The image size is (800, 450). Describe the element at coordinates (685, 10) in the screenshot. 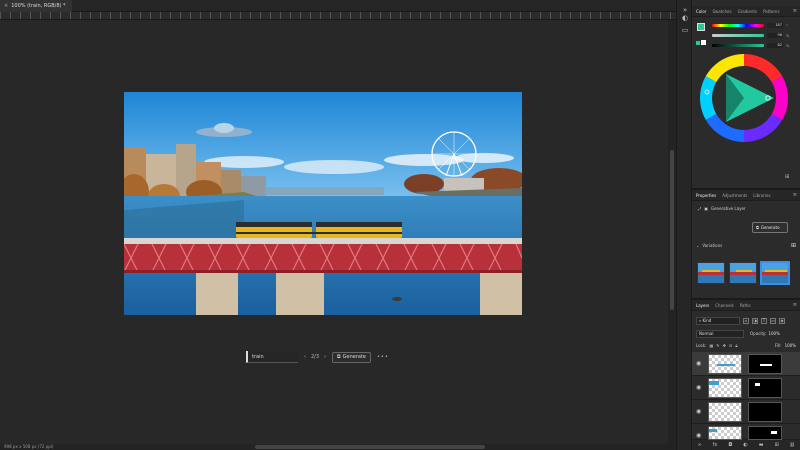

I see `collapse-icon: »` at that location.